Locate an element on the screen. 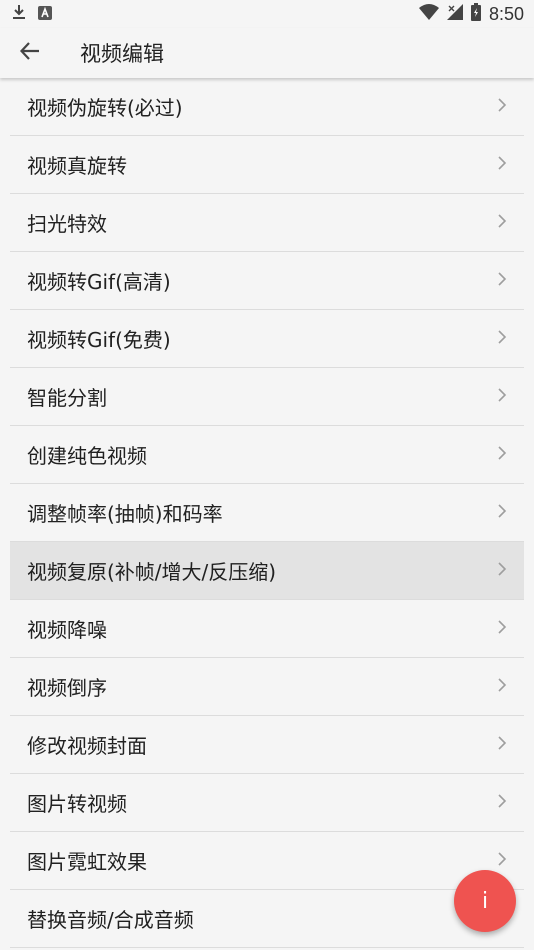  menu-item-label: 视频伪旋转(必过) is located at coordinates (105, 108).